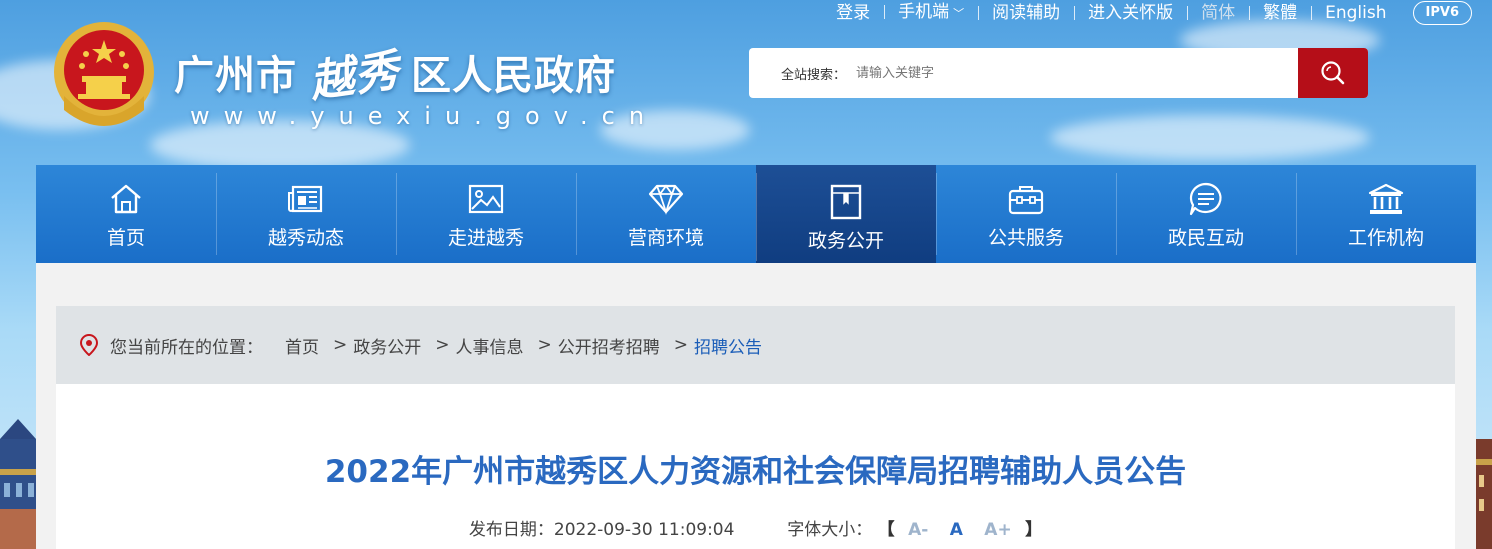 This screenshot has height=549, width=1492. I want to click on breadcrumb-home: 首页, so click(302, 345).